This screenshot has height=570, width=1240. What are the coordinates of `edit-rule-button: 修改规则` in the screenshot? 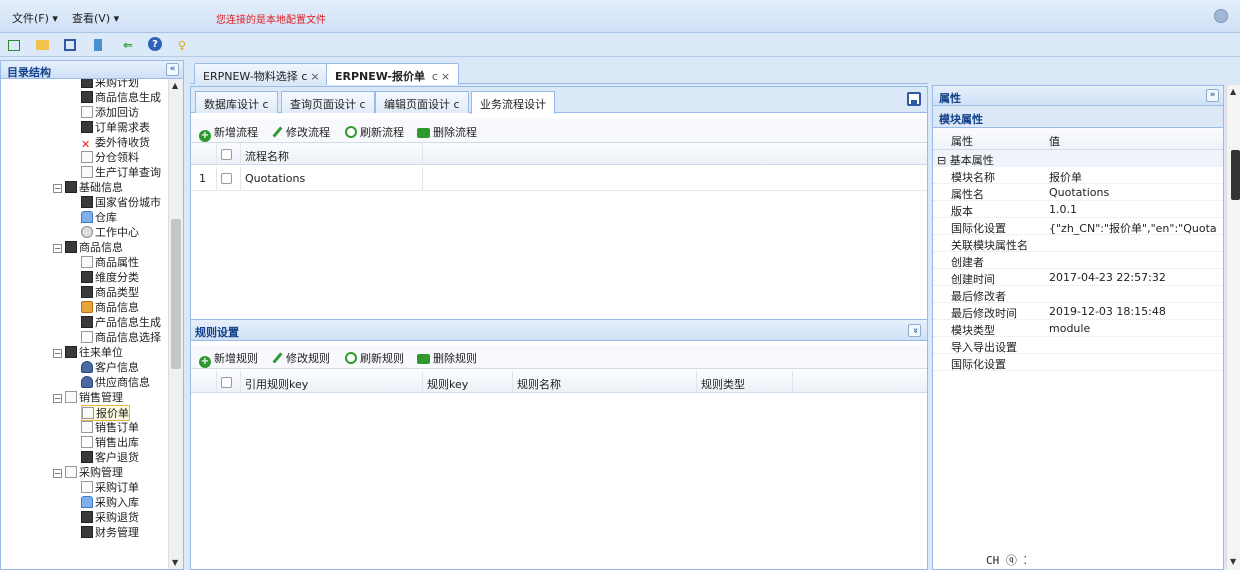 It's located at (300, 358).